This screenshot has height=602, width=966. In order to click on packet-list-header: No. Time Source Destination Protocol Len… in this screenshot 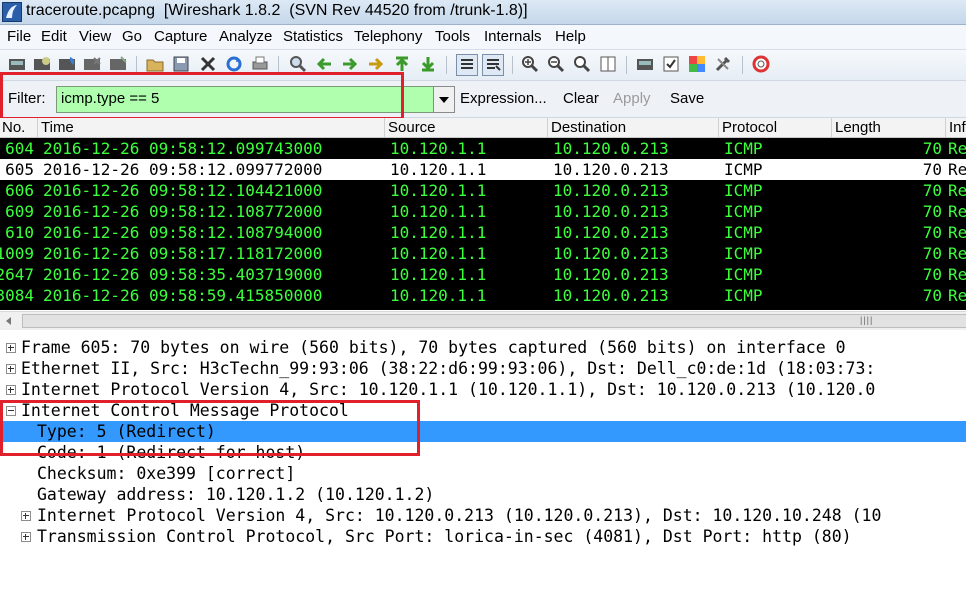, I will do `click(483, 128)`.